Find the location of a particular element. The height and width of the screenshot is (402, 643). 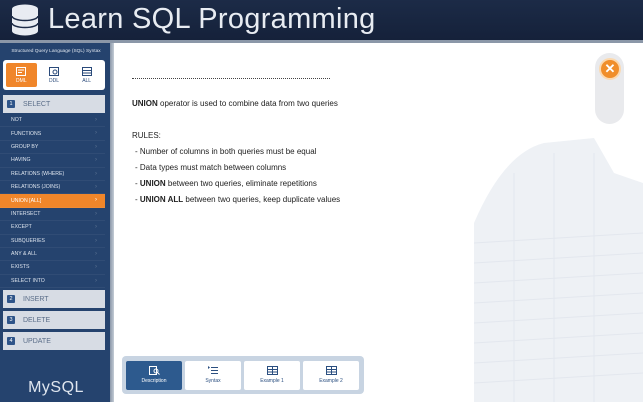

divider-dotted is located at coordinates (231, 78).